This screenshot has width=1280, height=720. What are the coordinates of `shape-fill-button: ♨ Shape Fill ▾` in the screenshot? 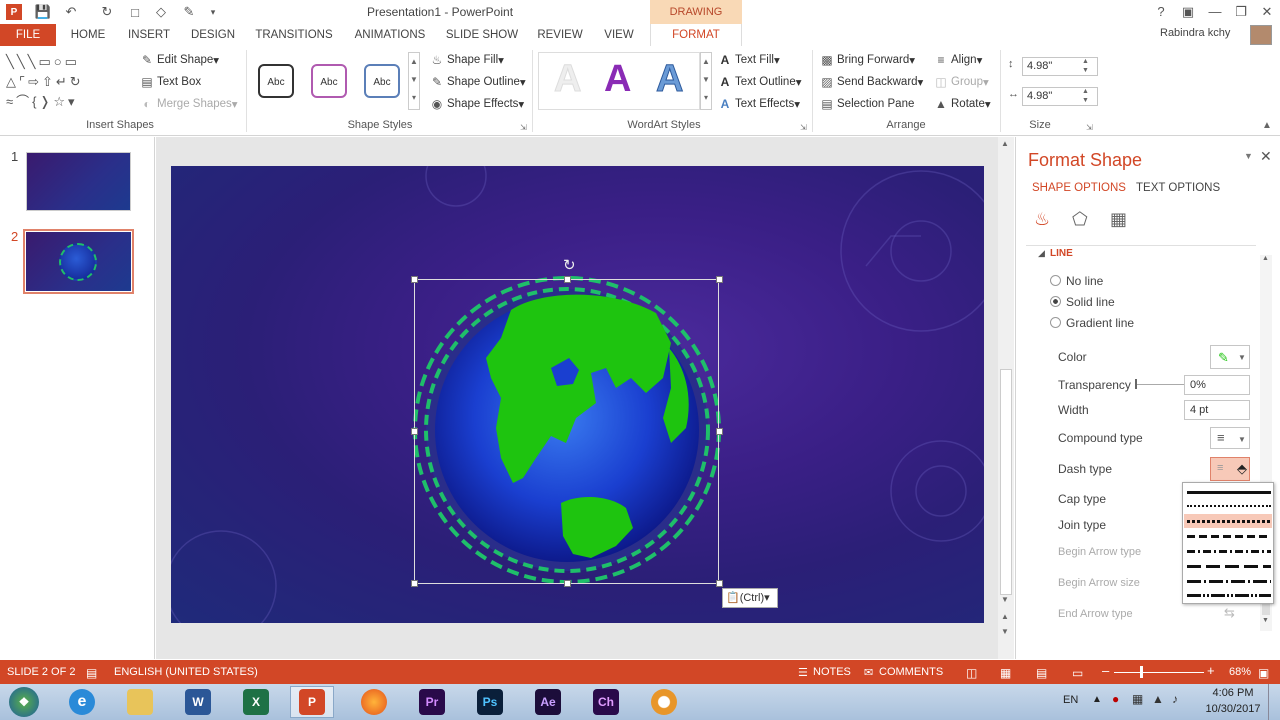 It's located at (467, 60).